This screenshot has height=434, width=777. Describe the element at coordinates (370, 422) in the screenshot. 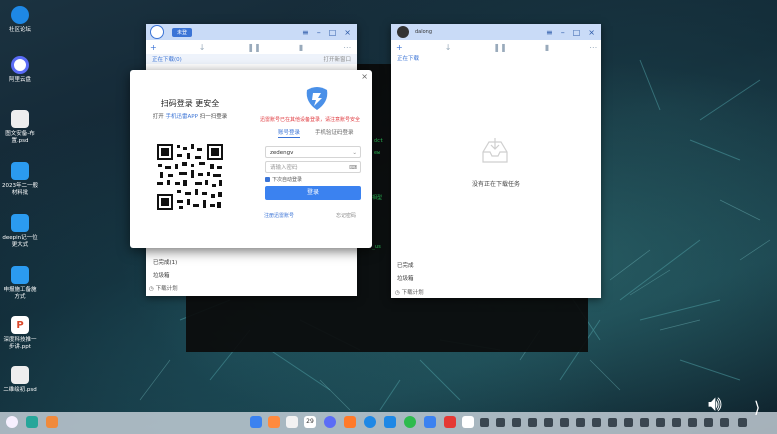

I see `browser-icon` at that location.